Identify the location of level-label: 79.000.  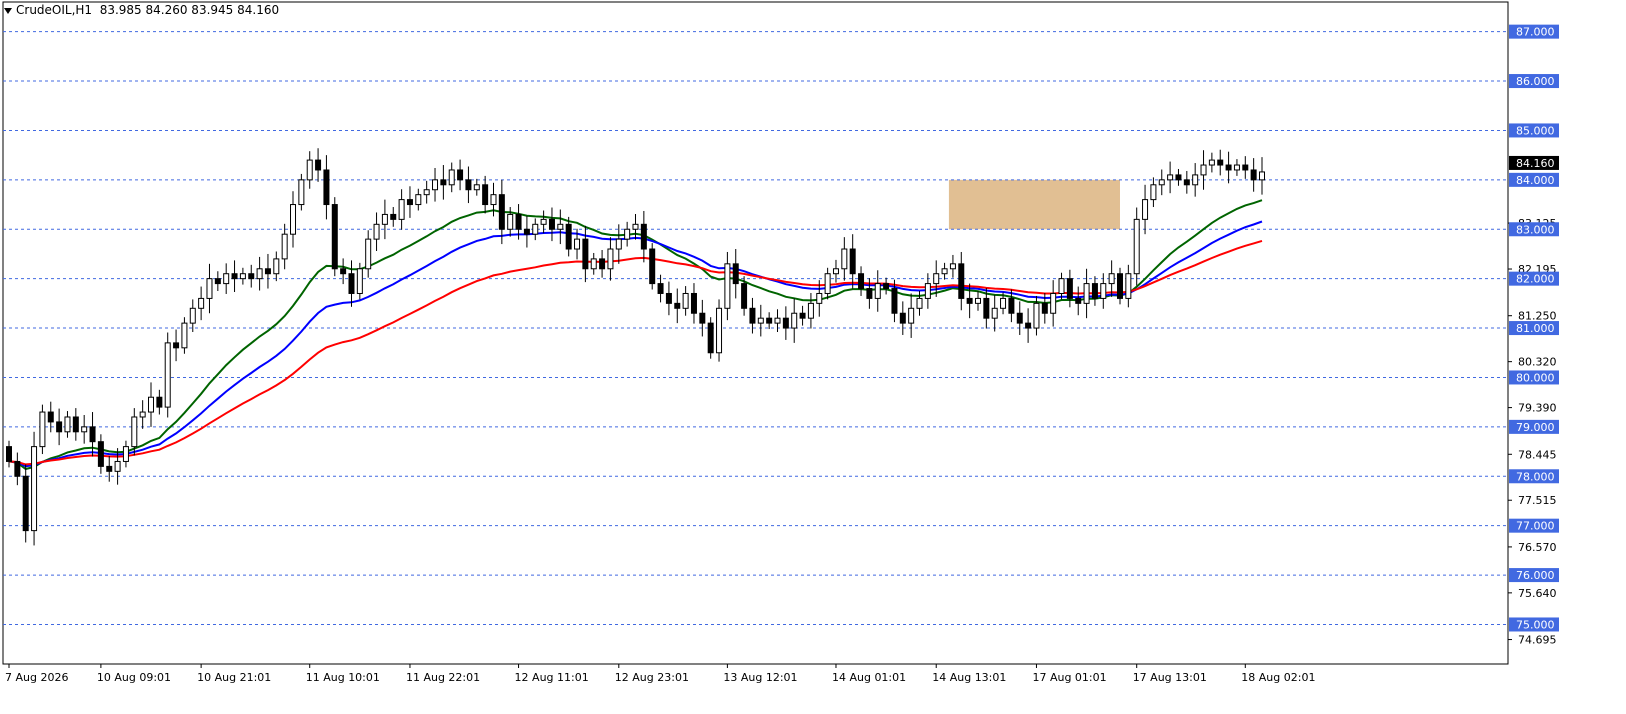
(1535, 427).